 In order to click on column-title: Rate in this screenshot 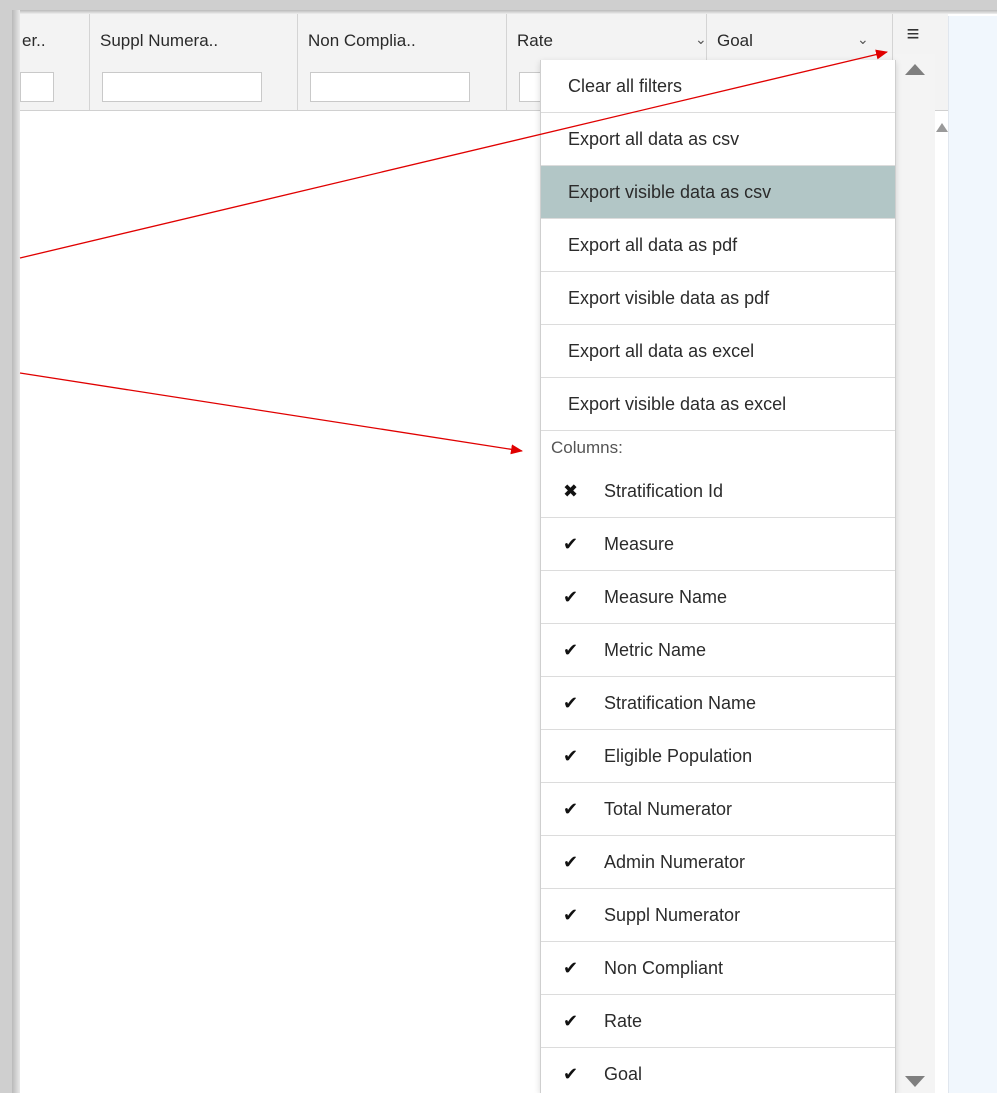, I will do `click(535, 40)`.